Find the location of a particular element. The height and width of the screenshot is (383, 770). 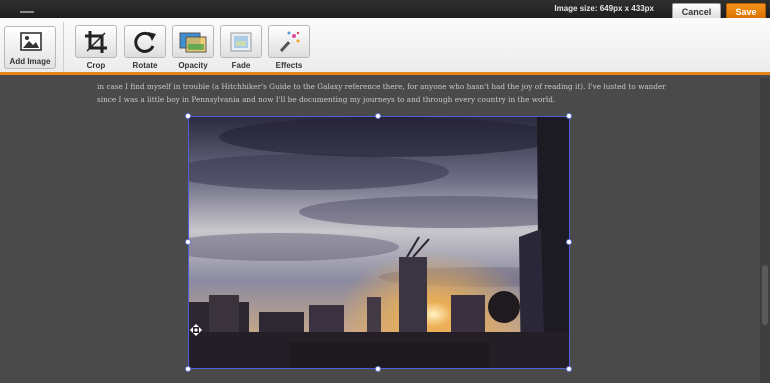

magic-wand-icon is located at coordinates (289, 41).